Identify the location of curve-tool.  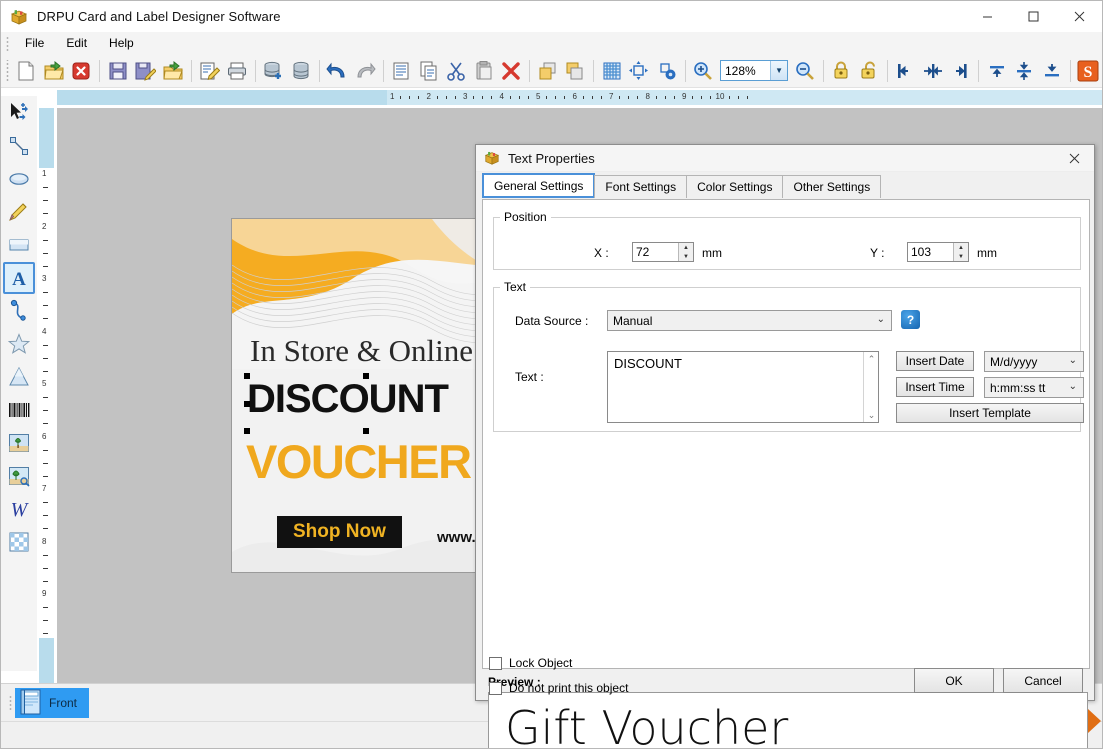
(19, 311).